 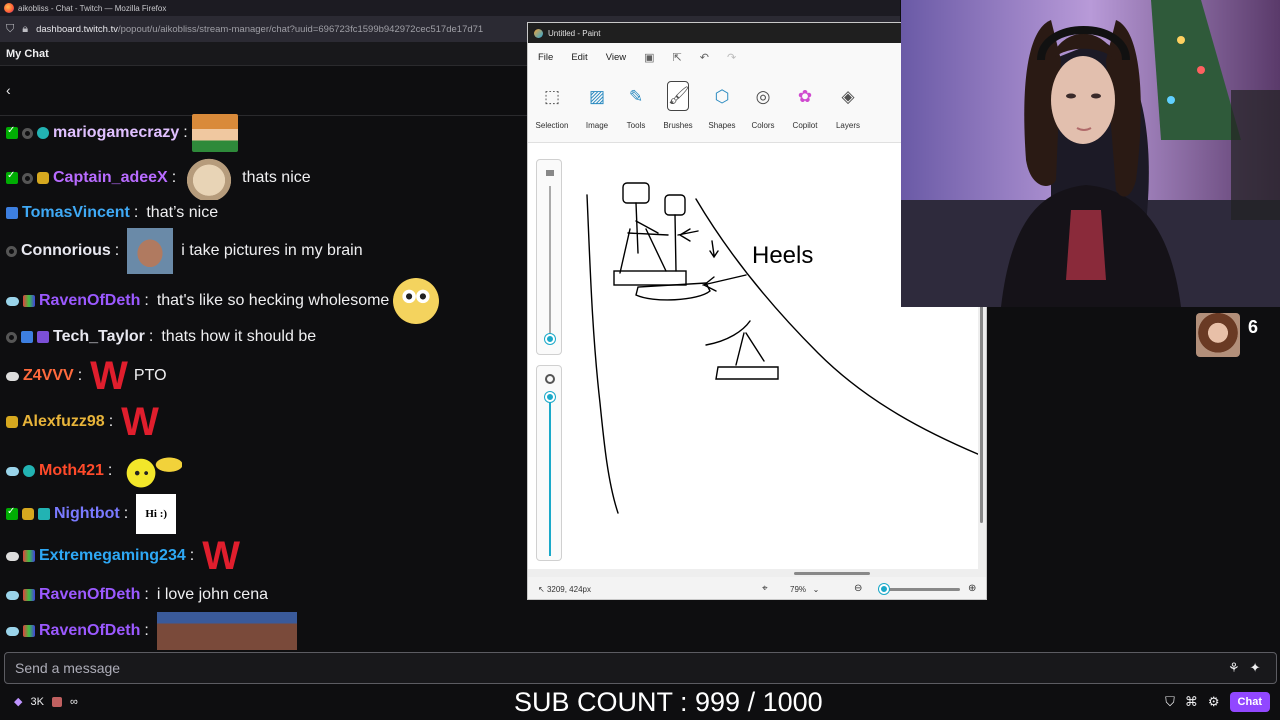 I want to click on tool-label: Colors, so click(x=763, y=125).